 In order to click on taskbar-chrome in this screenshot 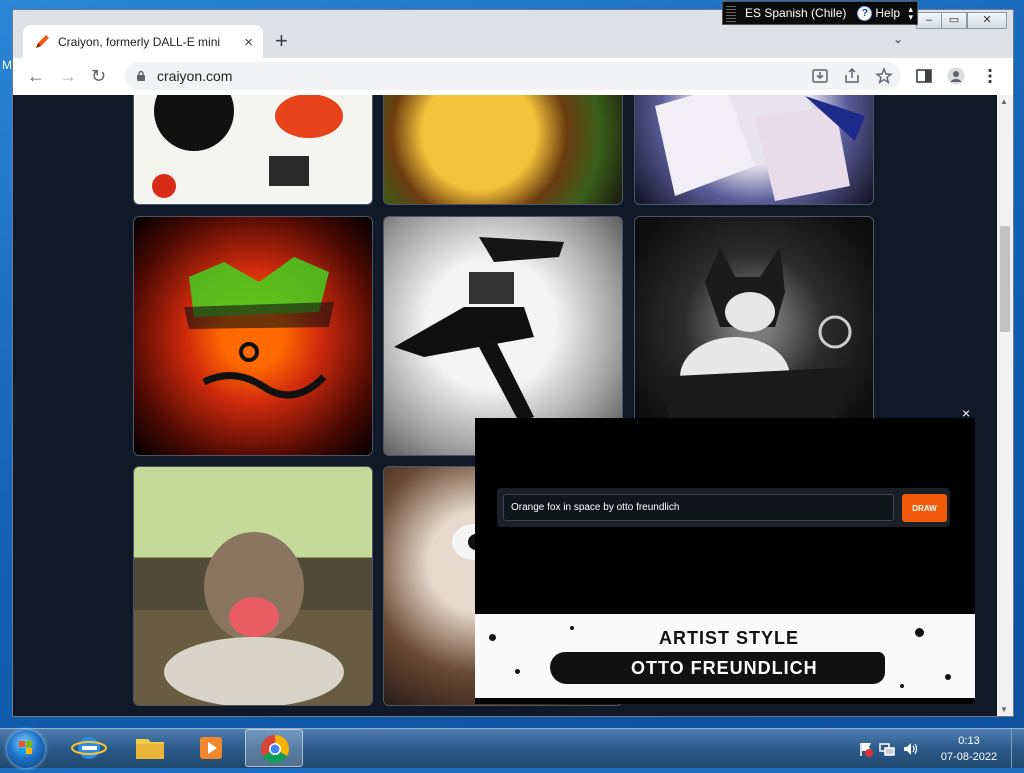, I will do `click(274, 748)`.